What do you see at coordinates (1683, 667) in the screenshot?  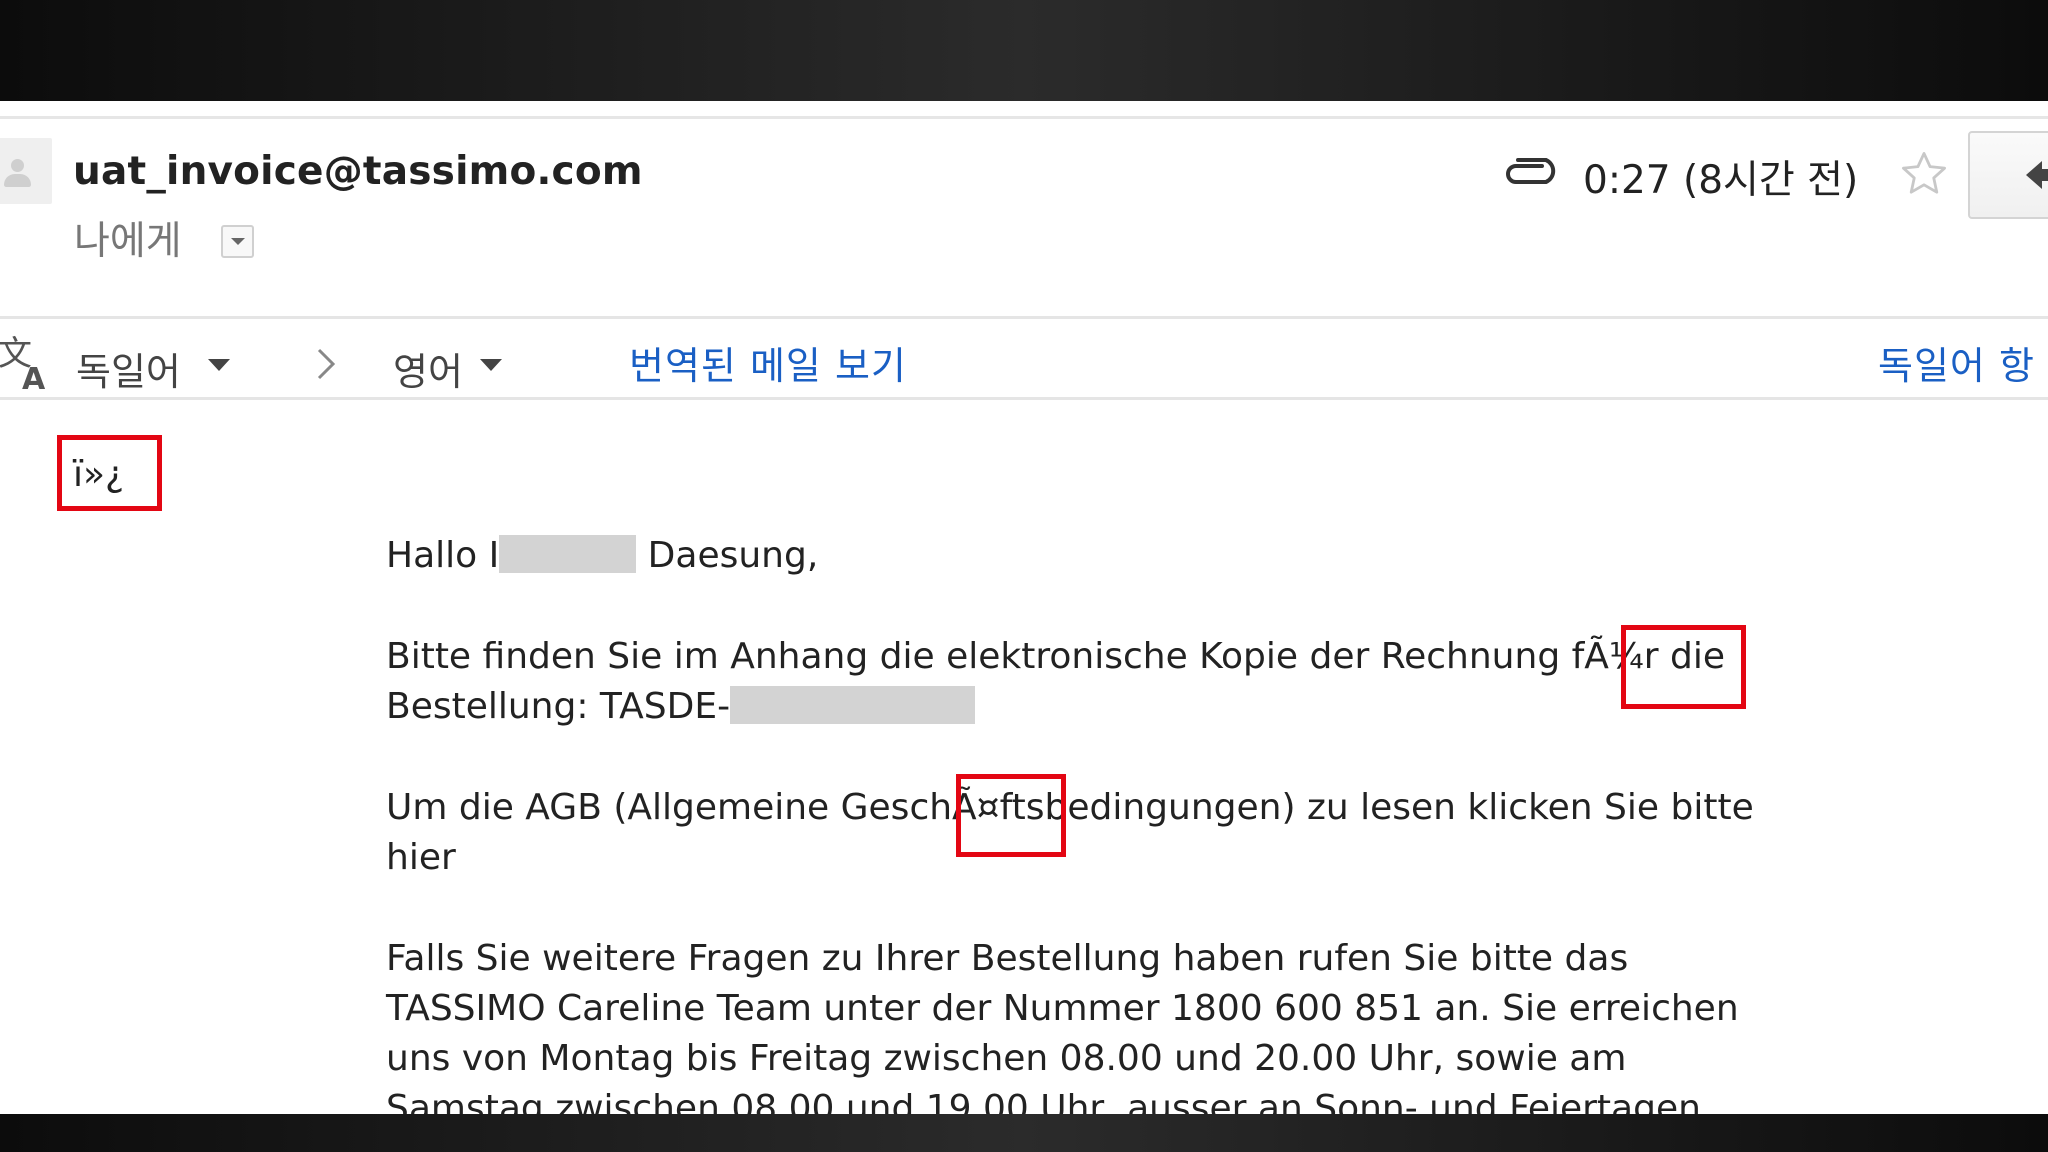 I see `garbled-fuer-highlight` at bounding box center [1683, 667].